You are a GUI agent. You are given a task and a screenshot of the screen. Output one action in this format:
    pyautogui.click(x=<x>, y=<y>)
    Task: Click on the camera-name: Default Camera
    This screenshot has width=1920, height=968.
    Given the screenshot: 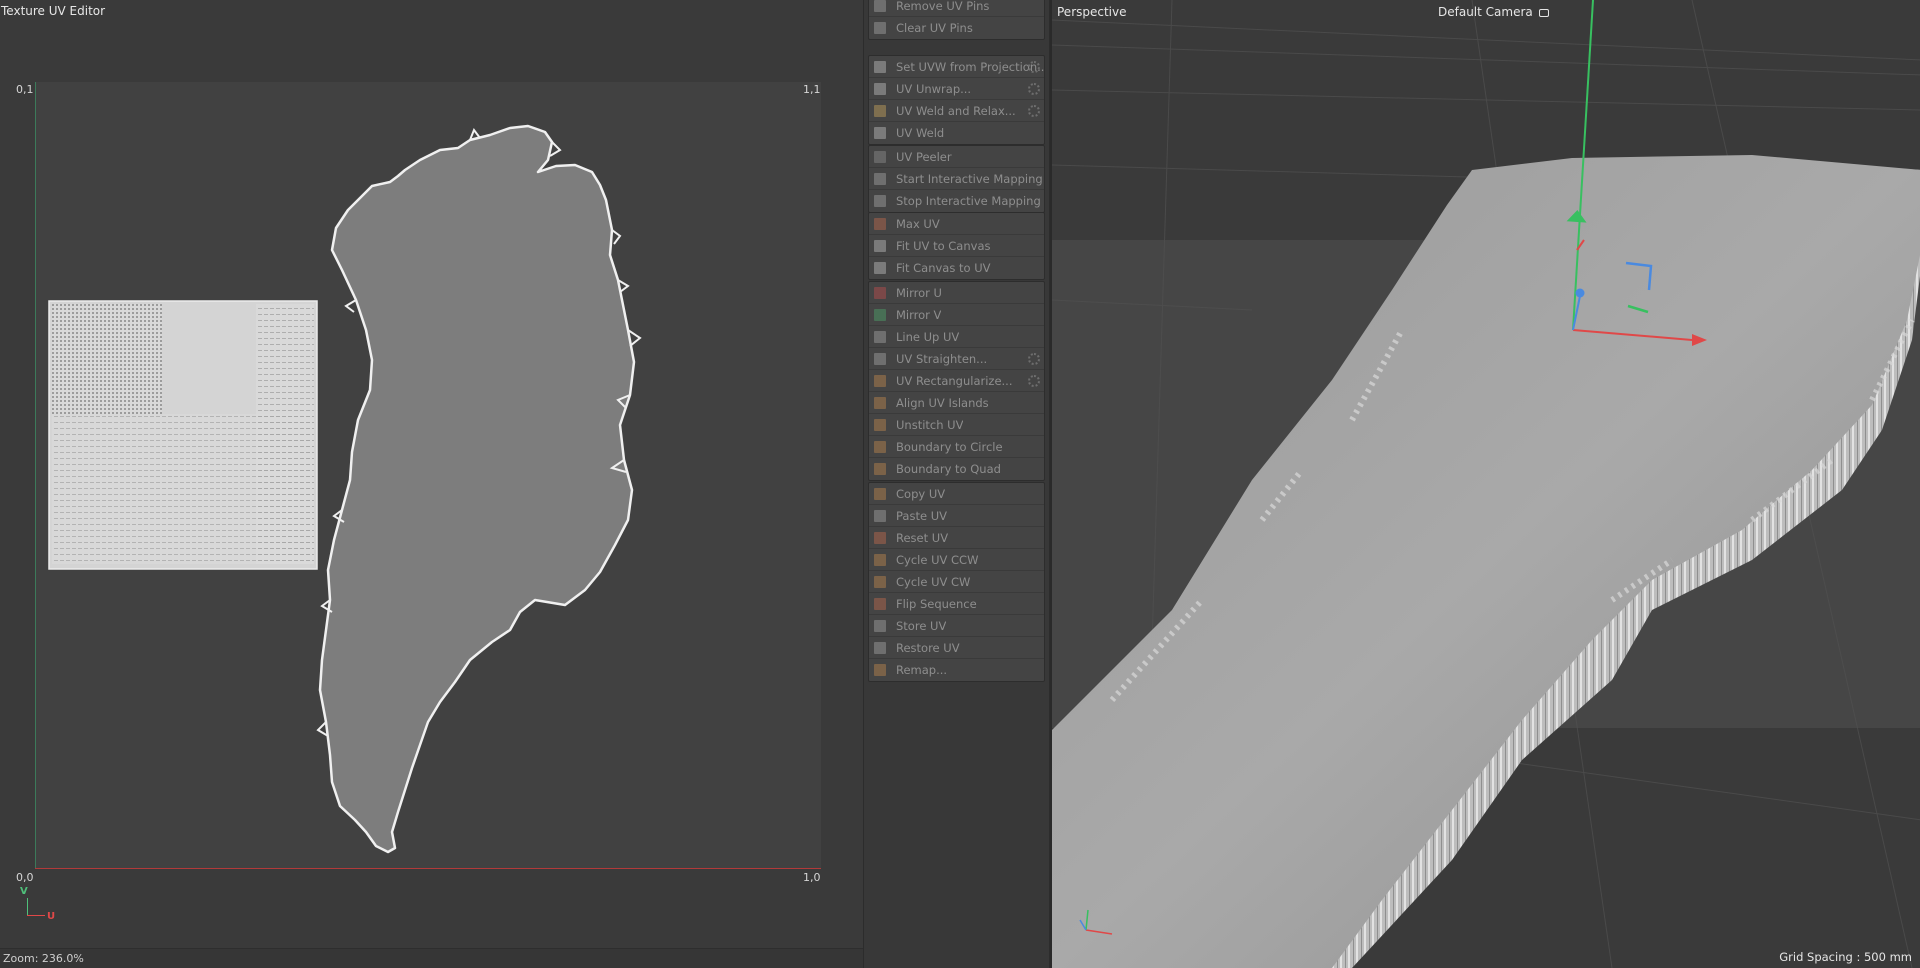 What is the action you would take?
    pyautogui.click(x=1485, y=12)
    